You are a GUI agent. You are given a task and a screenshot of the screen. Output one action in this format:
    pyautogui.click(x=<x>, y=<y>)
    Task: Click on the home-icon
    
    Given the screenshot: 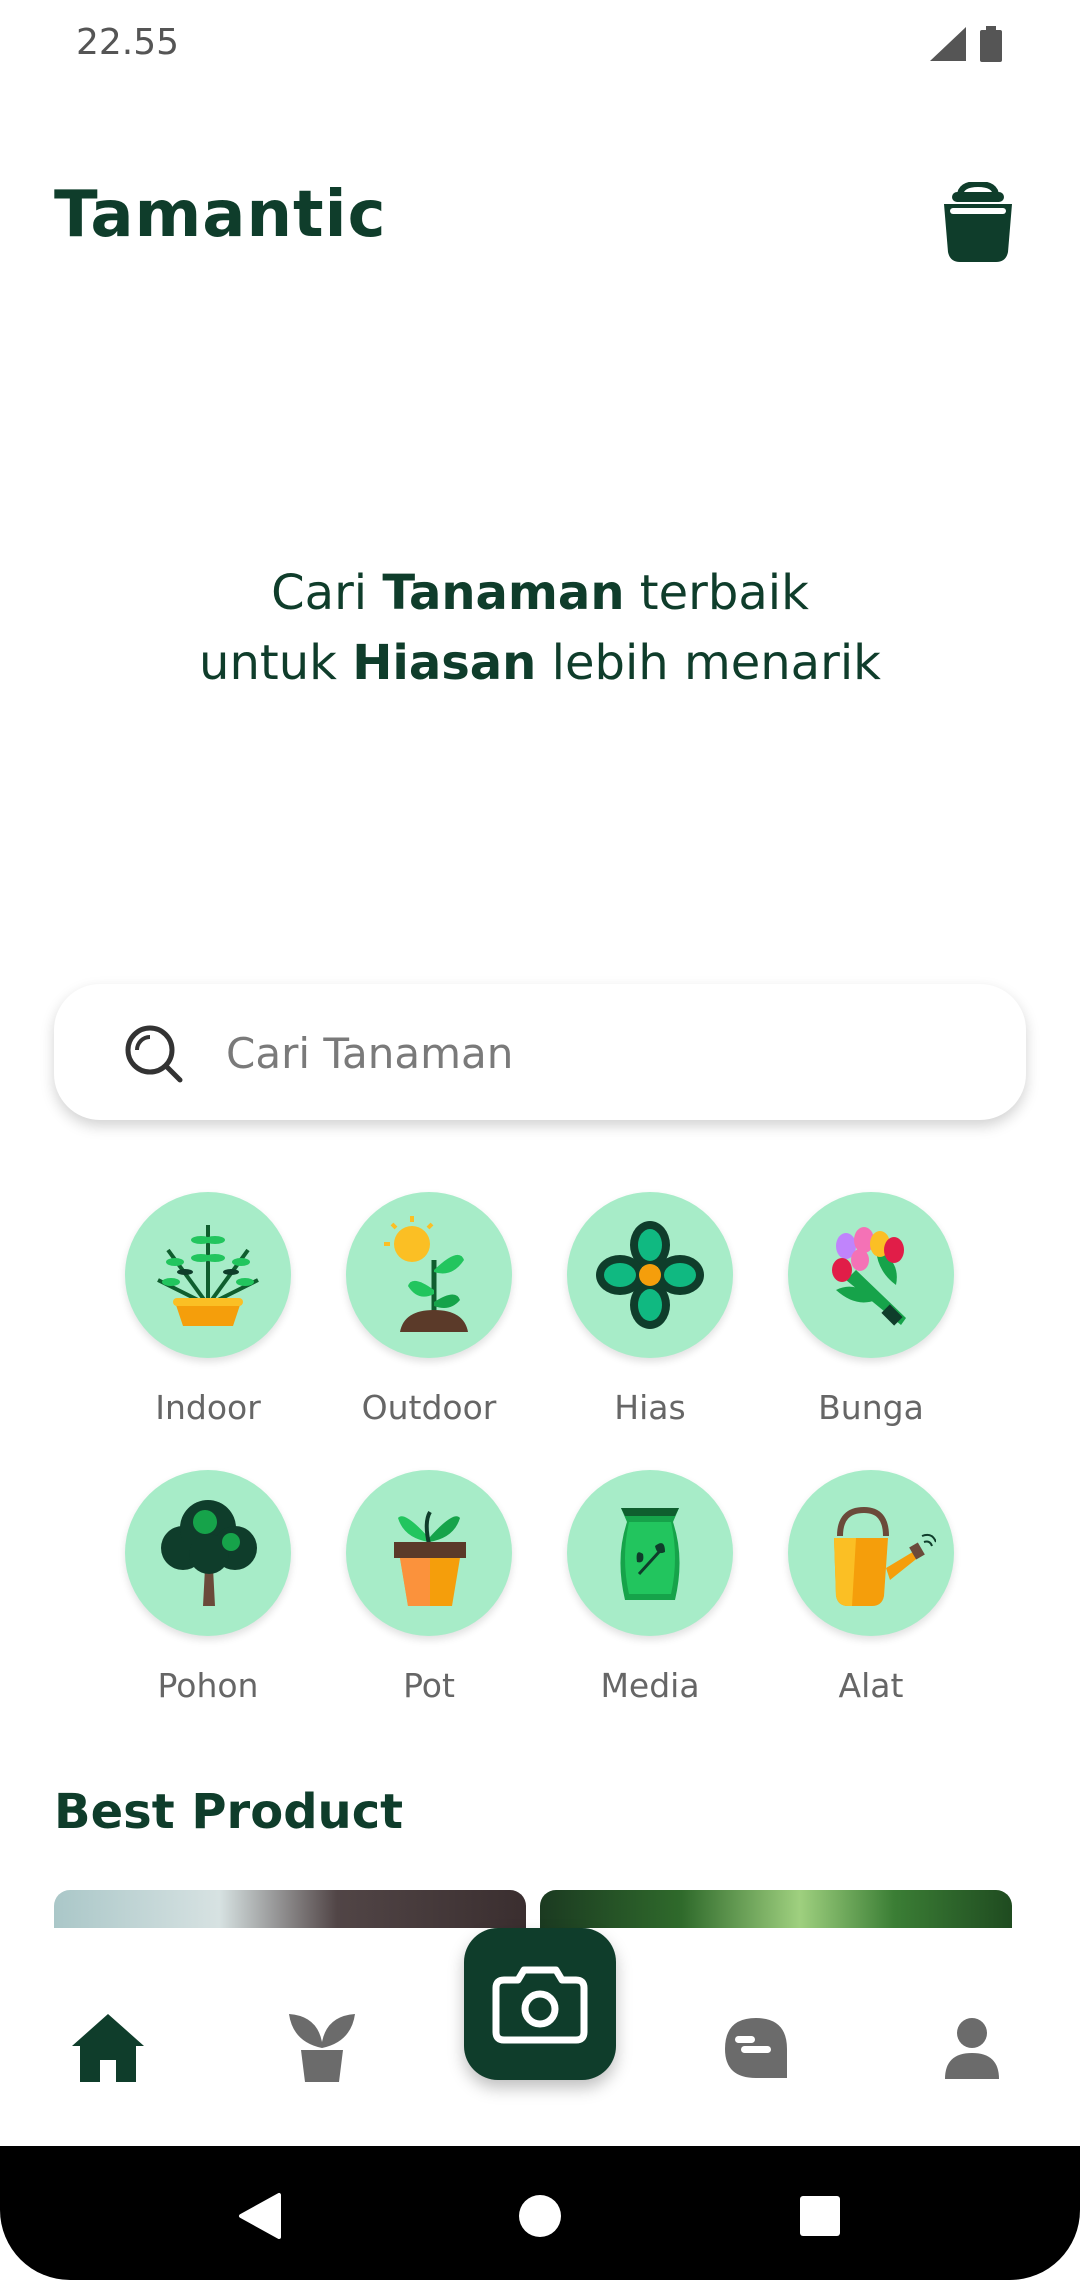 What is the action you would take?
    pyautogui.click(x=108, y=2048)
    